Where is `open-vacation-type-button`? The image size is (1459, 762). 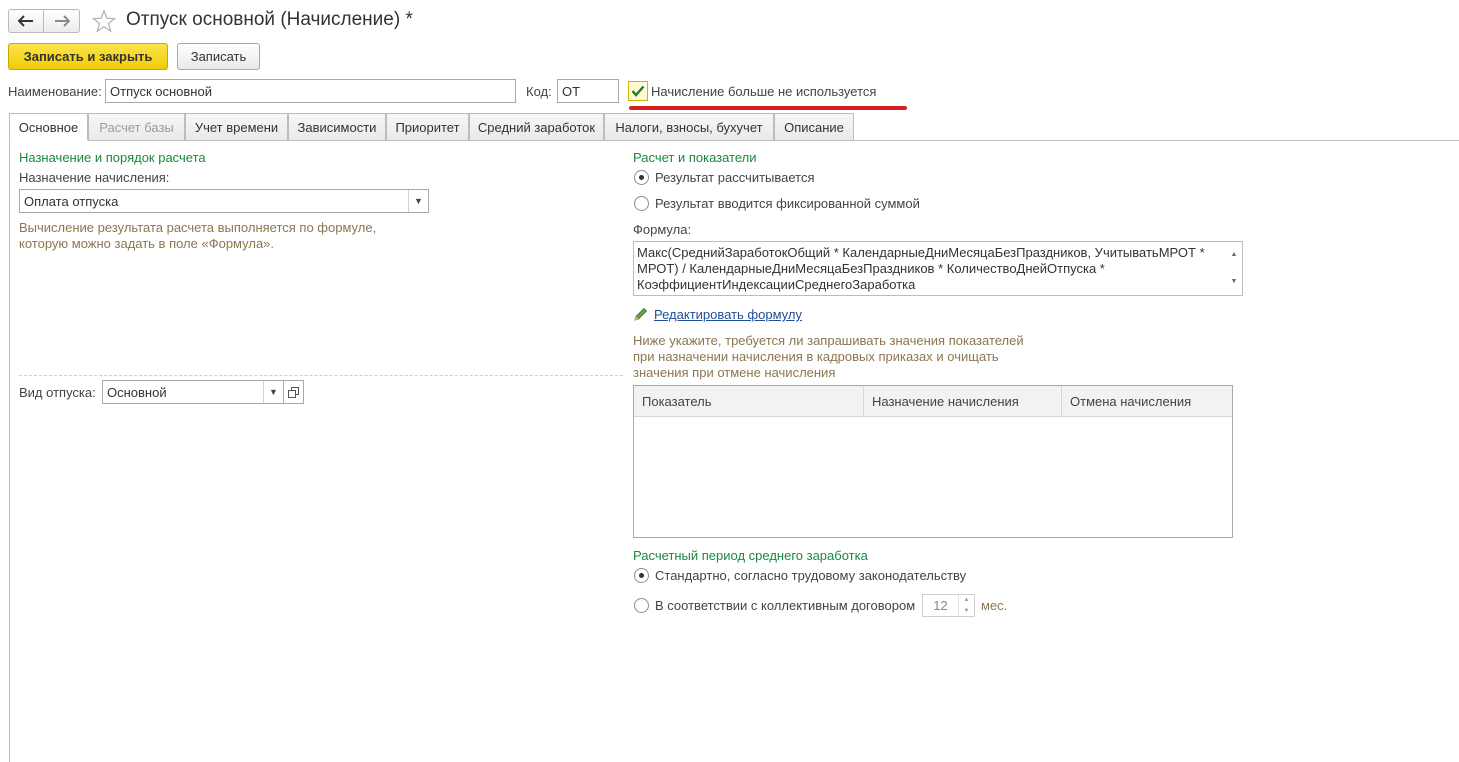 open-vacation-type-button is located at coordinates (294, 392).